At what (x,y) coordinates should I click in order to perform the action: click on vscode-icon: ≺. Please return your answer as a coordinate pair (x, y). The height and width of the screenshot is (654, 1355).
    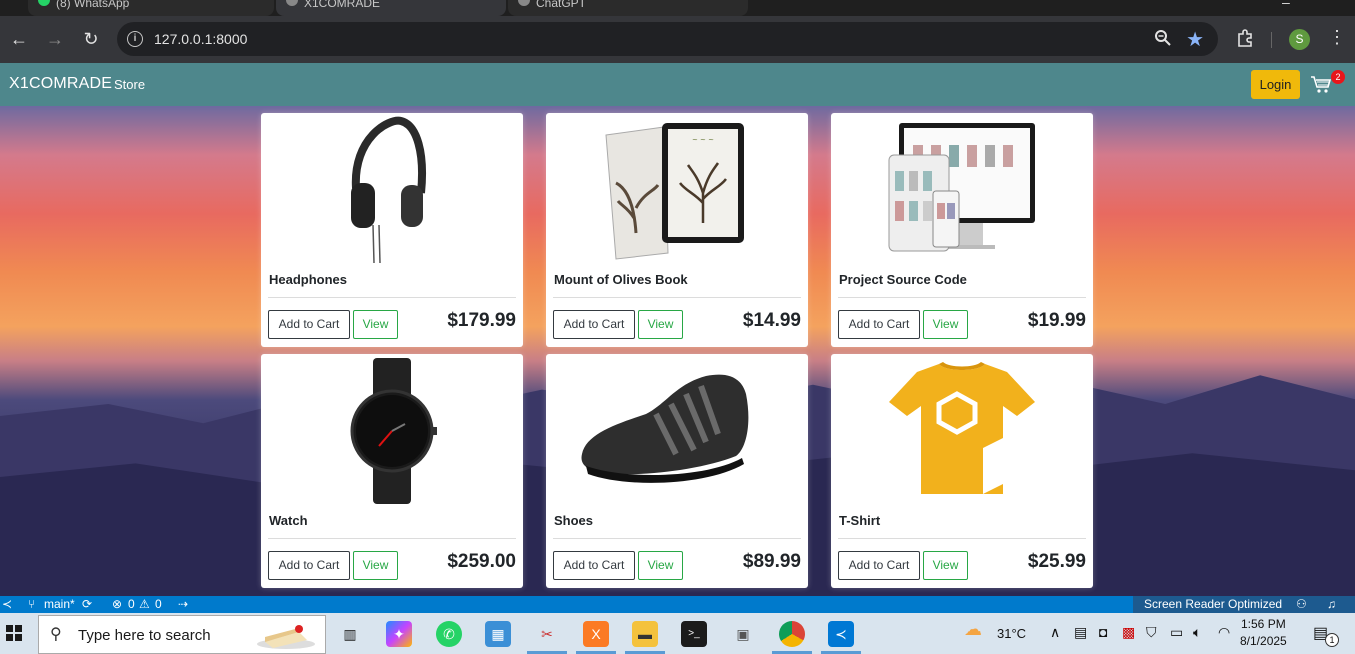
    Looking at the image, I should click on (841, 634).